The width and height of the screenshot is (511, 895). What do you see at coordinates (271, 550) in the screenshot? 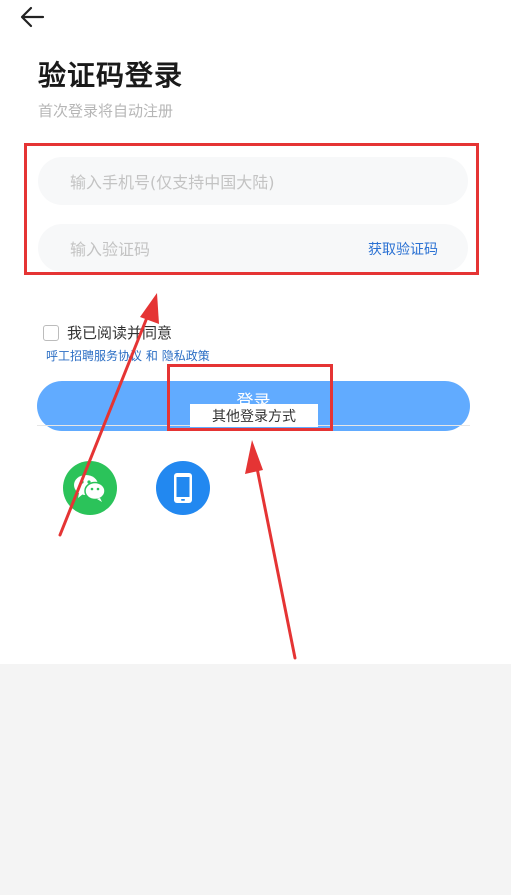
I see `annotation-arrow-other-login` at bounding box center [271, 550].